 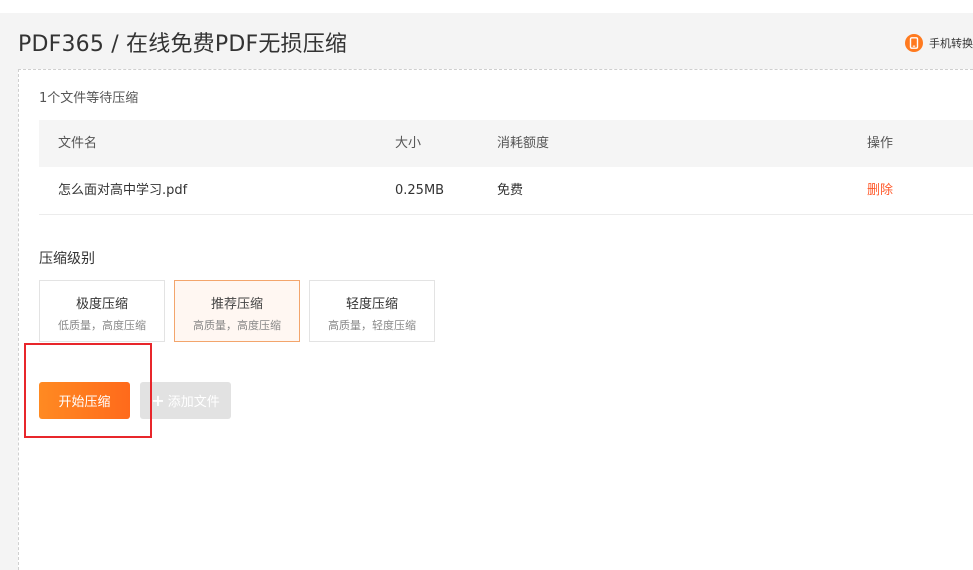 What do you see at coordinates (78, 143) in the screenshot?
I see `column-header-name: 文件名` at bounding box center [78, 143].